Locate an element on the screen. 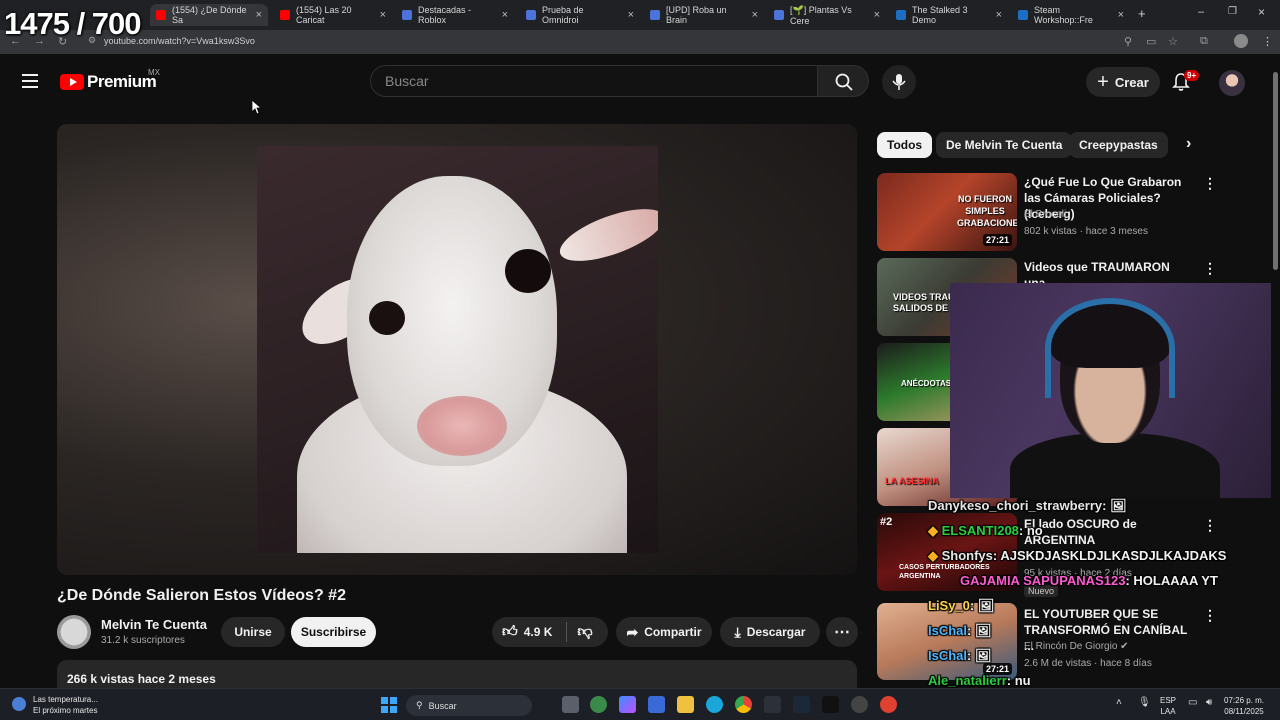 Image resolution: width=1280 pixels, height=720 pixels. more-actions-icon: ⋯ is located at coordinates (842, 632).